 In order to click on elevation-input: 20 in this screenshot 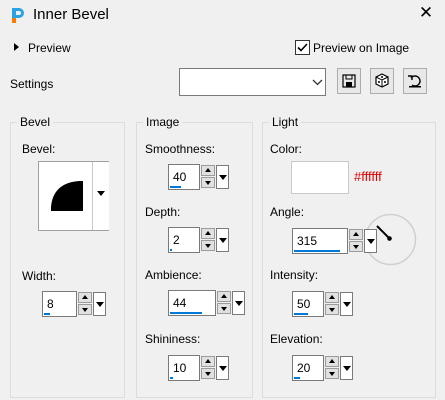, I will do `click(308, 368)`.